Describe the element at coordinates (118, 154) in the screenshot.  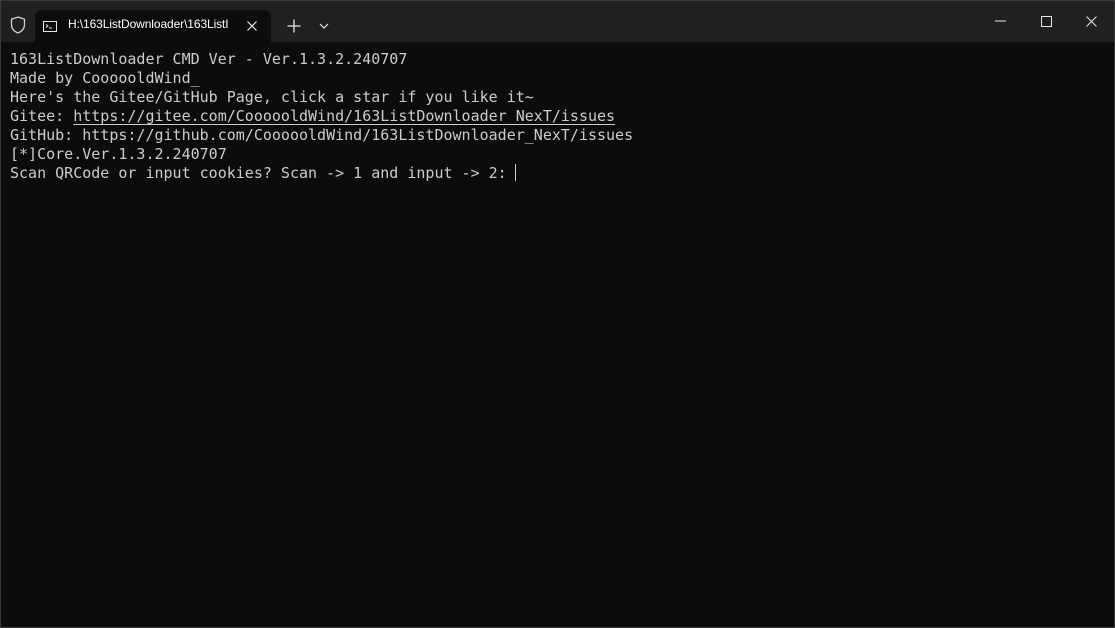
I see `output-line: [*]Core.Ver.1.3.2.240707` at that location.